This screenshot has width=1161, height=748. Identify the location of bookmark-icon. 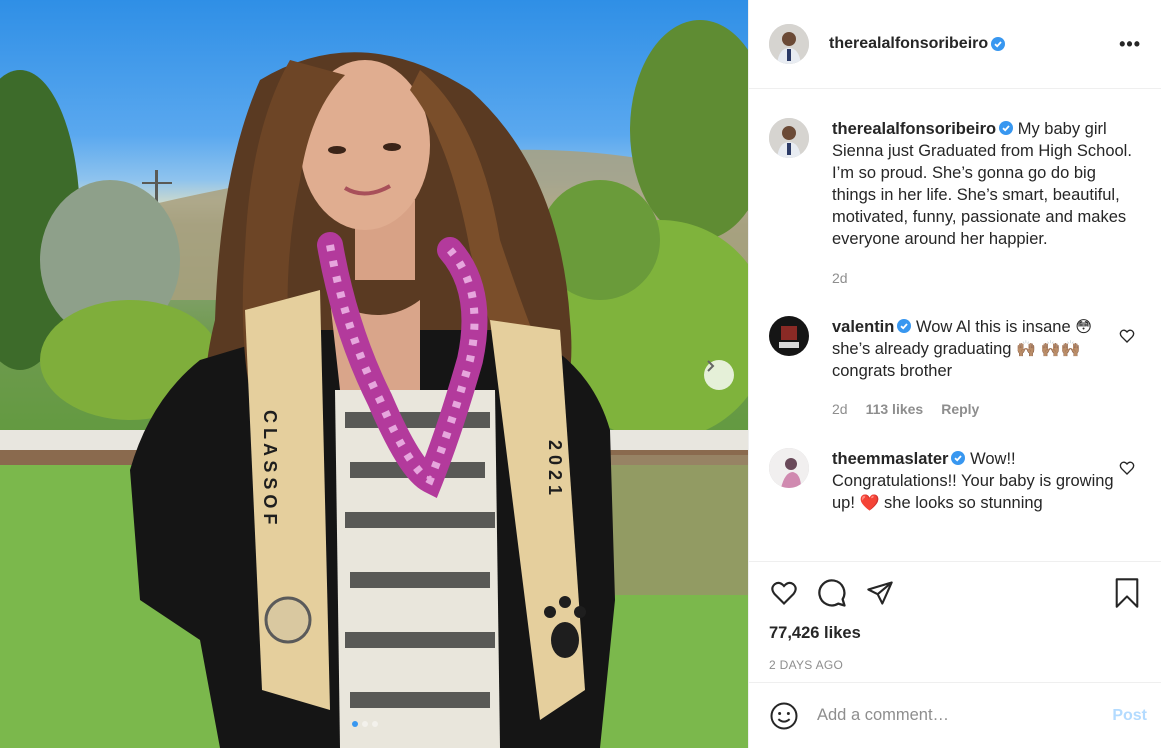
(1127, 593).